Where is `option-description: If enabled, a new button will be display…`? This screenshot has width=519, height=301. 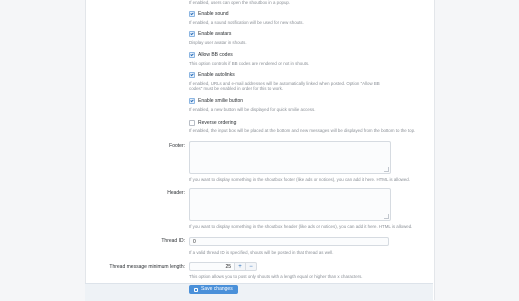 option-description: If enabled, a new button will be display… is located at coordinates (252, 109).